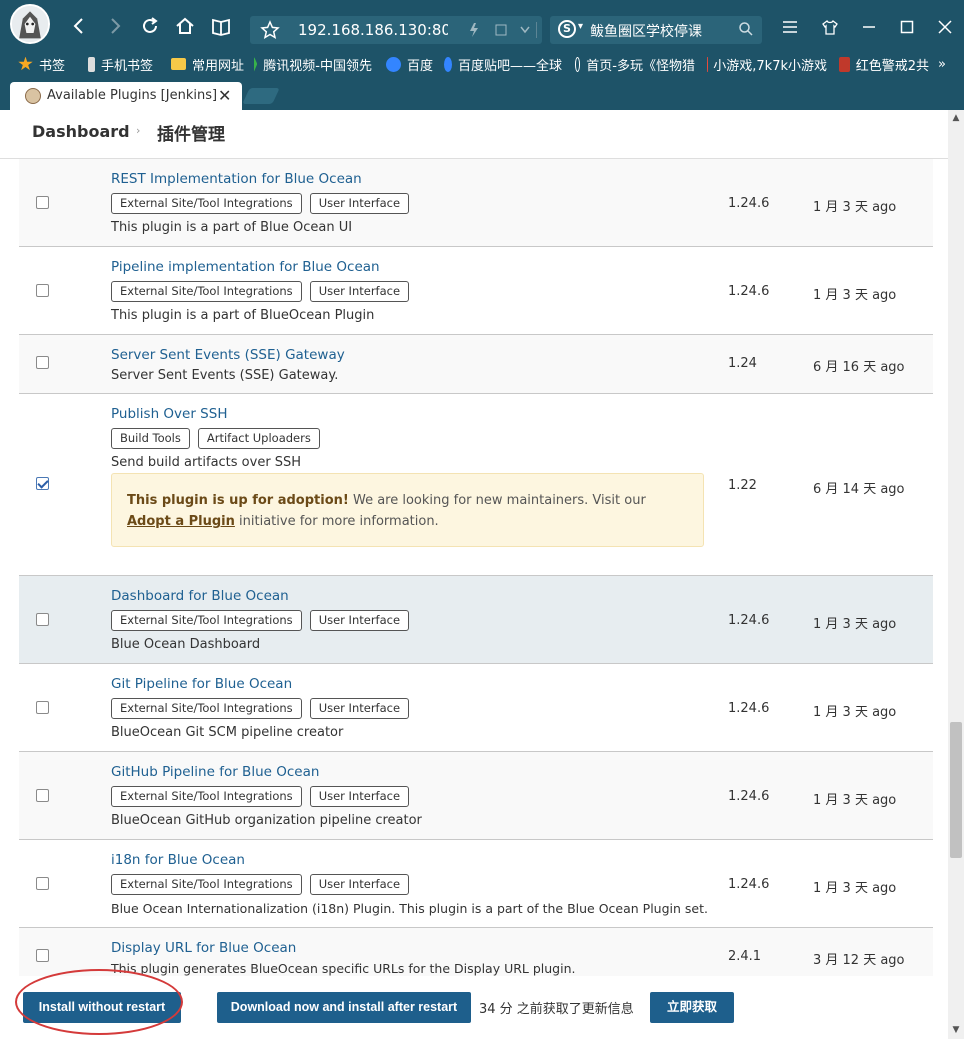  What do you see at coordinates (474, 134) in the screenshot?
I see `breadcrumb: Dashboard › 插件管理` at bounding box center [474, 134].